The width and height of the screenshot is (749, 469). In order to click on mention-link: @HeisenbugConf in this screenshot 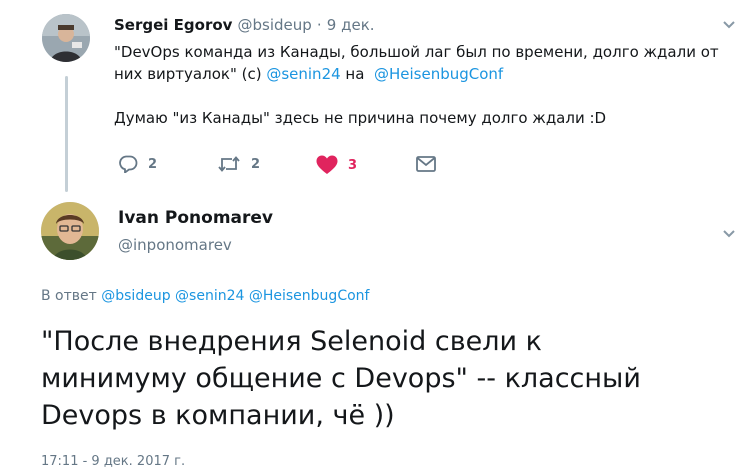, I will do `click(438, 74)`.